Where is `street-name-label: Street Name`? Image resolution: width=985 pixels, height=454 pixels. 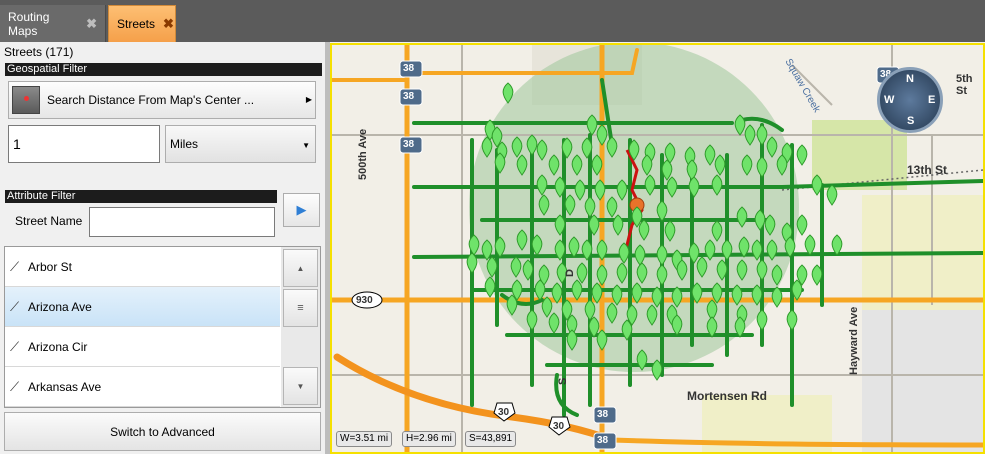 street-name-label: Street Name is located at coordinates (49, 221).